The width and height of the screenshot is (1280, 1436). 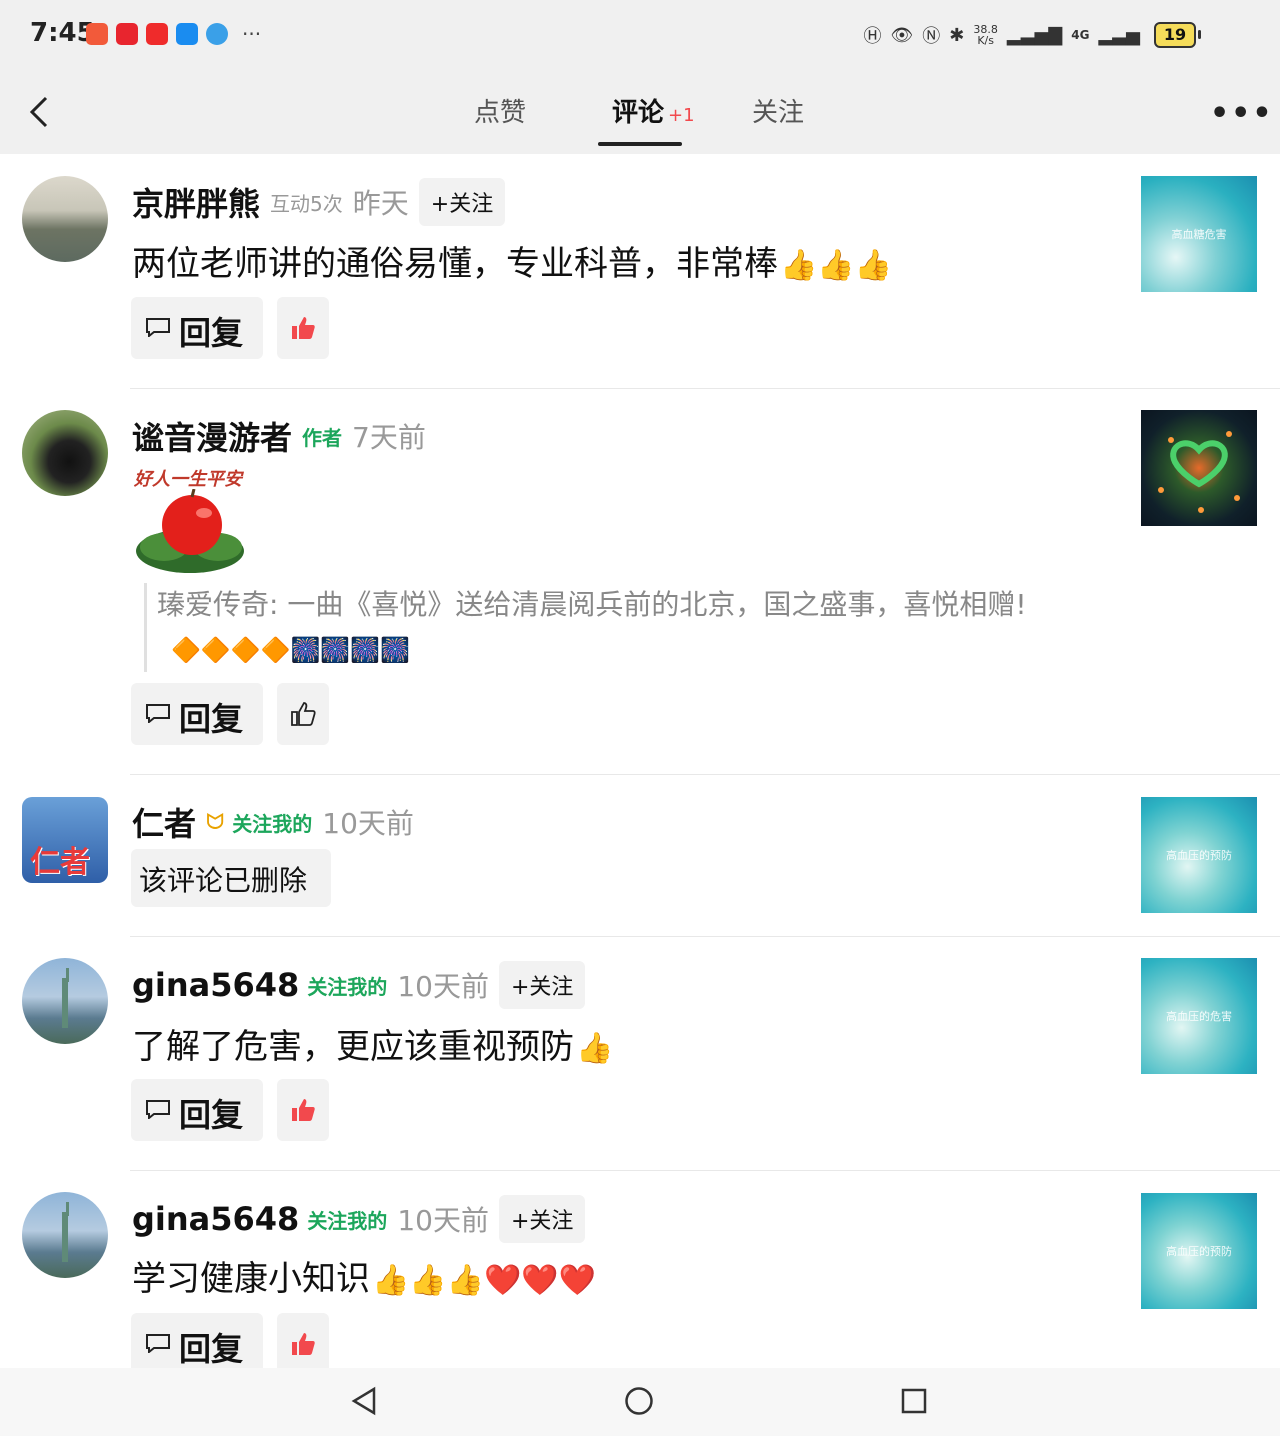 I want to click on active-tab-indicator, so click(x=640, y=144).